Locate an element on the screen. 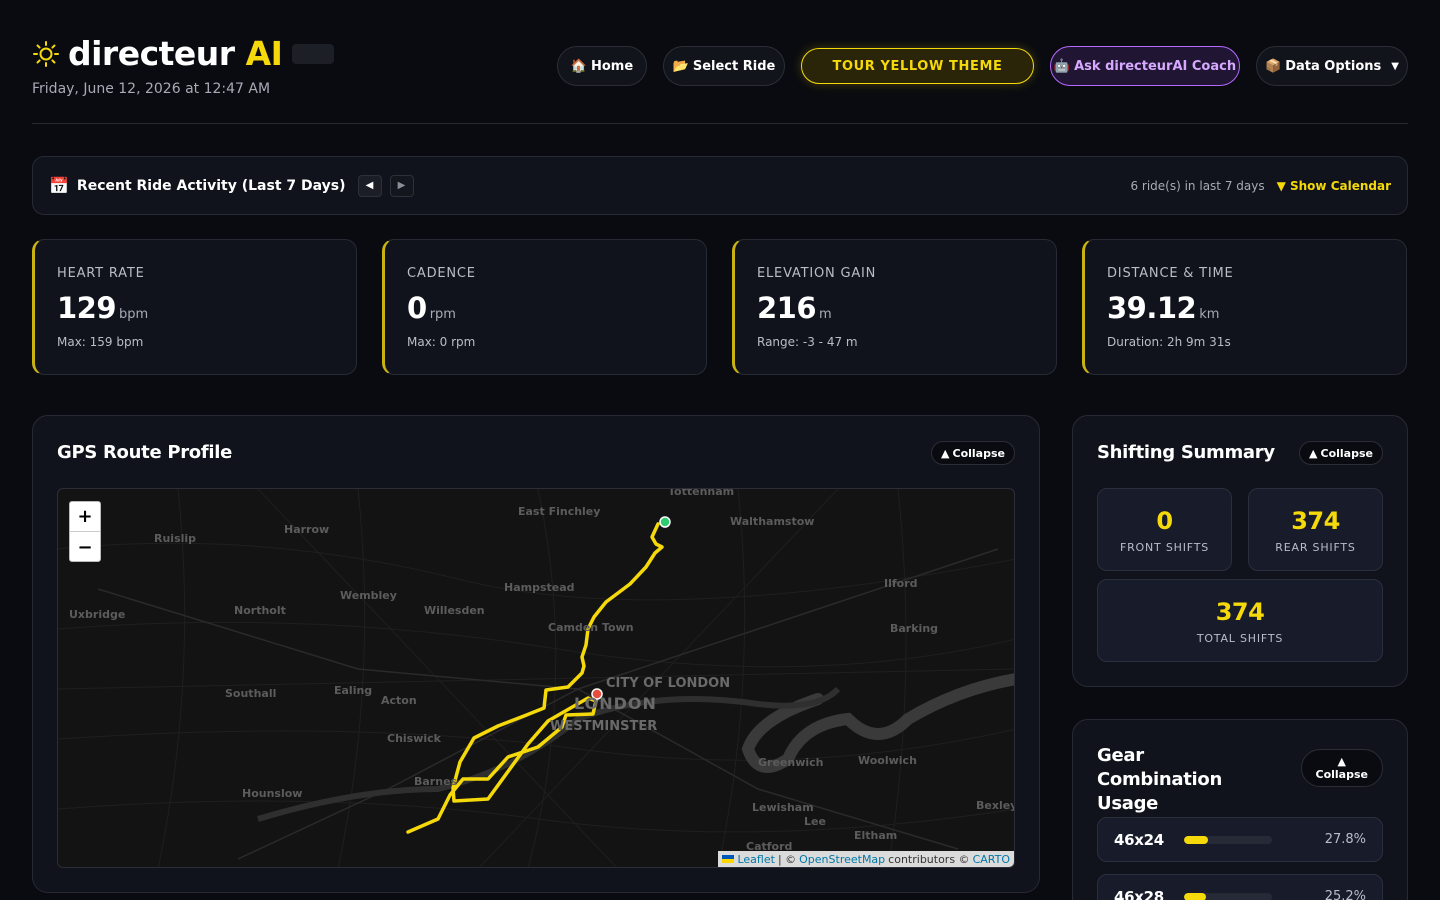  cadence-card: CADENCE 0 rpm Max: 0 rpm is located at coordinates (544, 307).